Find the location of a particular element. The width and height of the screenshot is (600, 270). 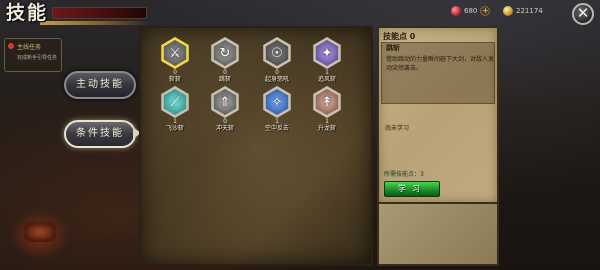

skill-slot: ✧ 1 空中反击 is located at coordinates (277, 109).